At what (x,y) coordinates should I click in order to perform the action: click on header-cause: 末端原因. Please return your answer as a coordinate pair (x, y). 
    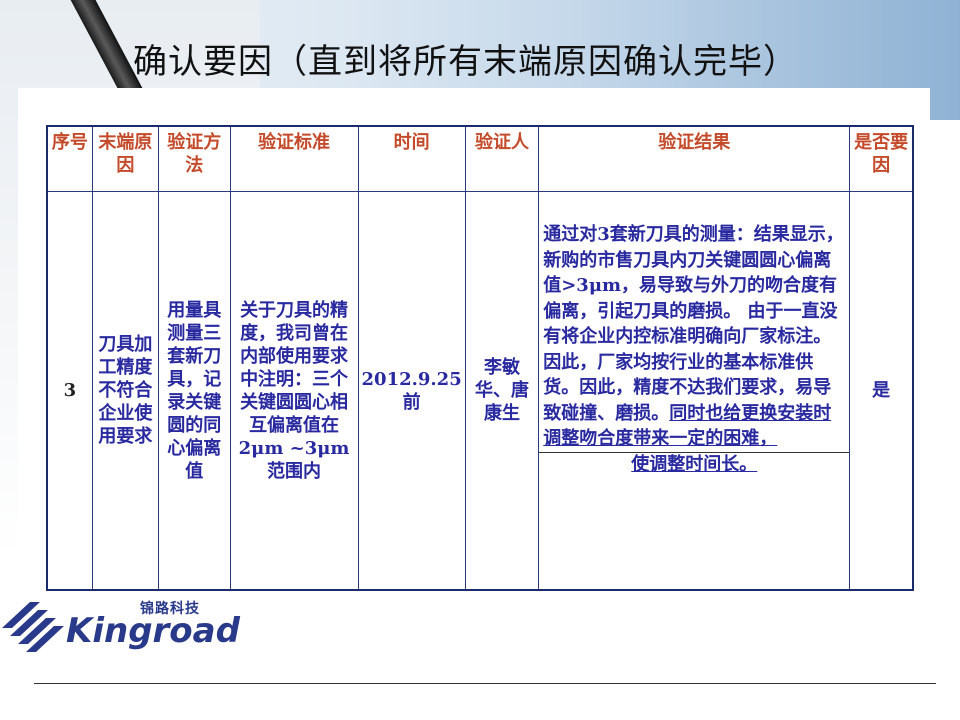
    Looking at the image, I should click on (125, 158).